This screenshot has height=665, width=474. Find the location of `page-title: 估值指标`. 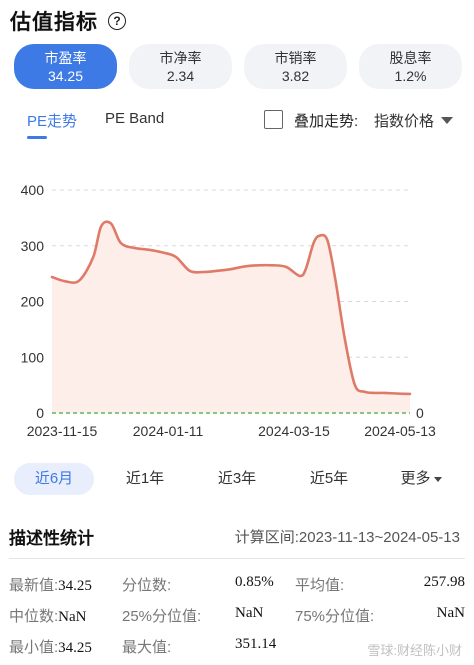

page-title: 估值指标 is located at coordinates (54, 22).